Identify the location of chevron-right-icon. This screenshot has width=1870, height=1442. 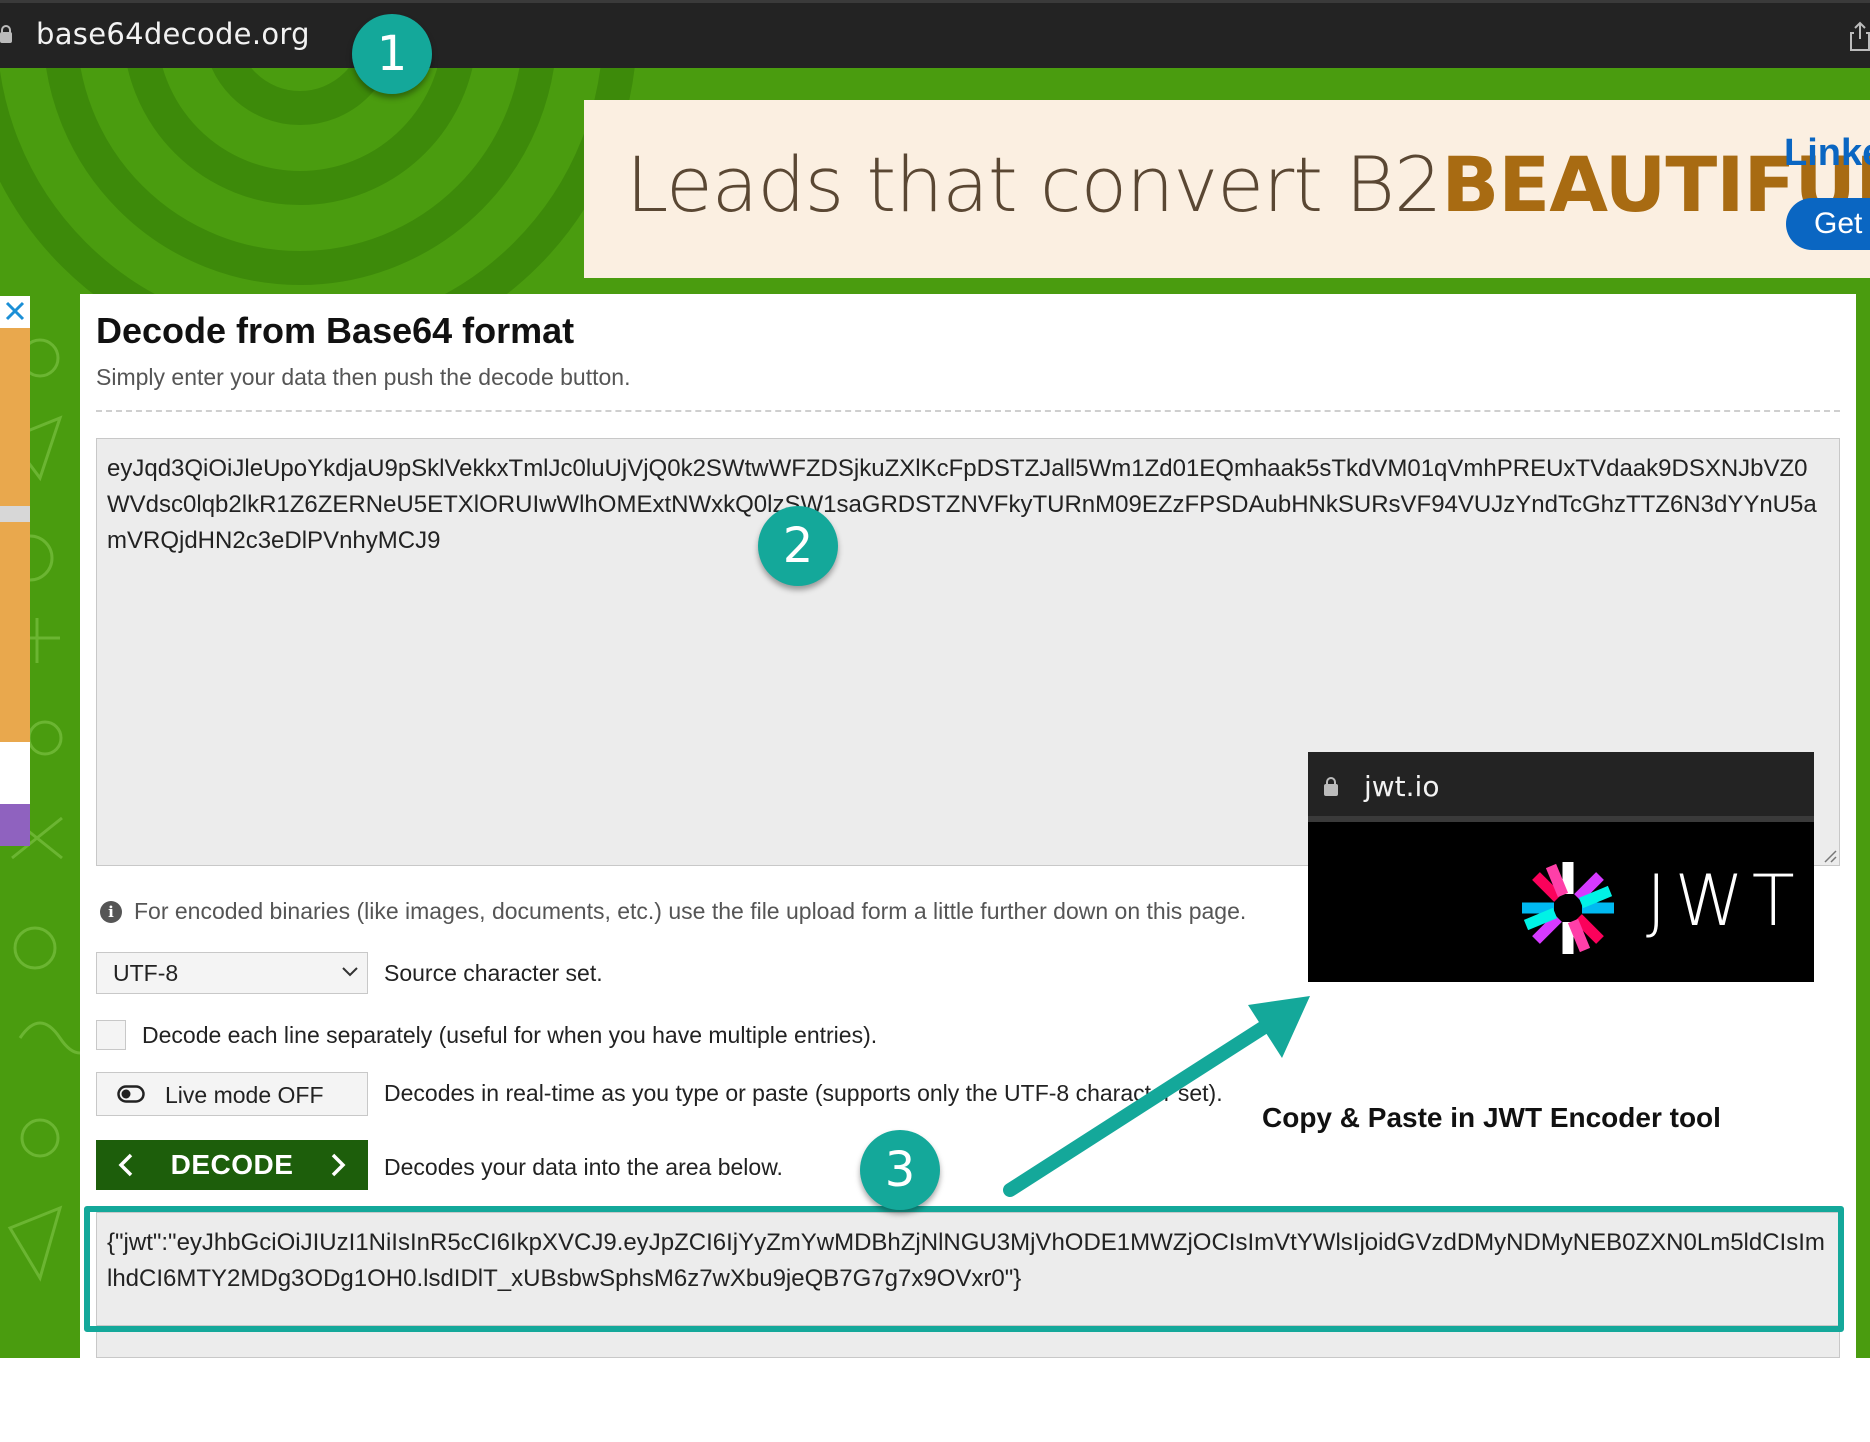
(338, 1165).